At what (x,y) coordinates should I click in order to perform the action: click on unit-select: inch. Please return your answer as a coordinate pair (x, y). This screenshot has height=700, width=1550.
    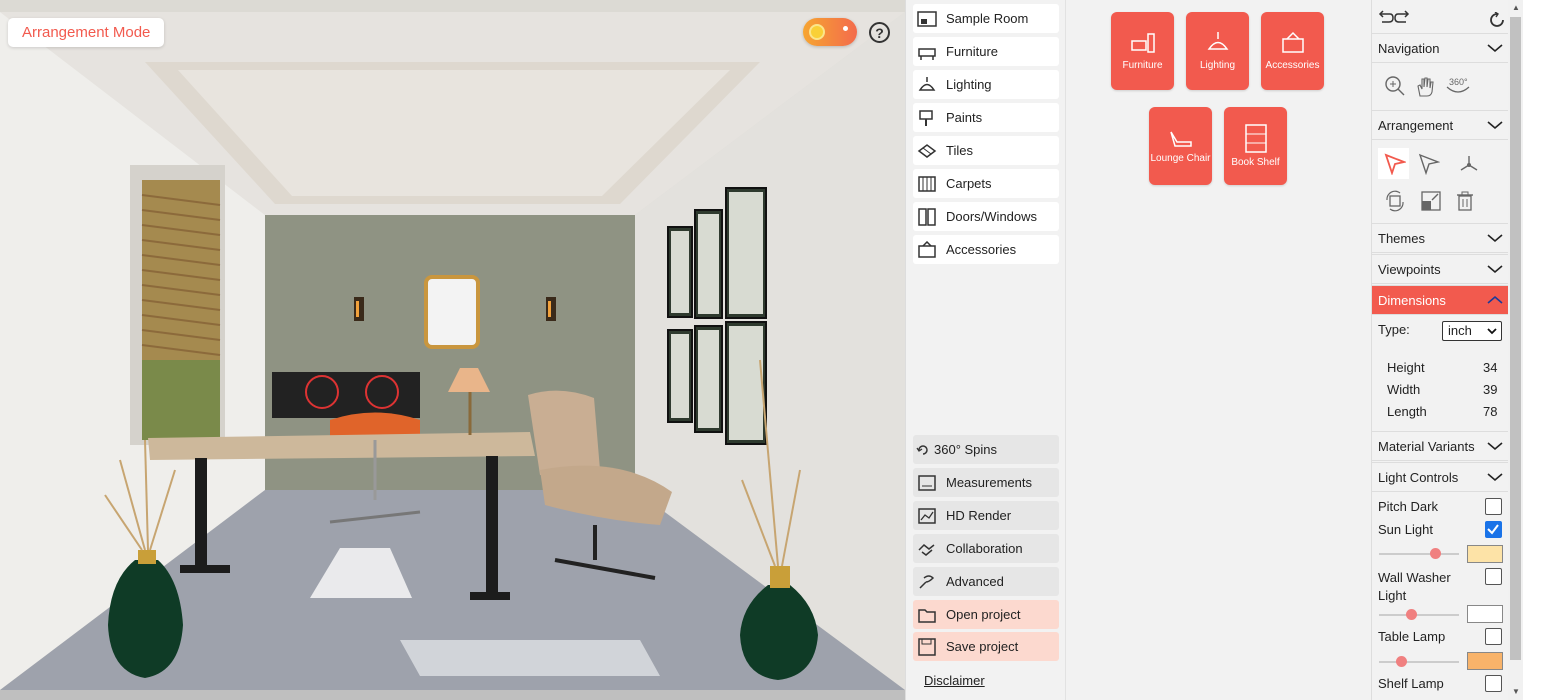
    Looking at the image, I should click on (1472, 331).